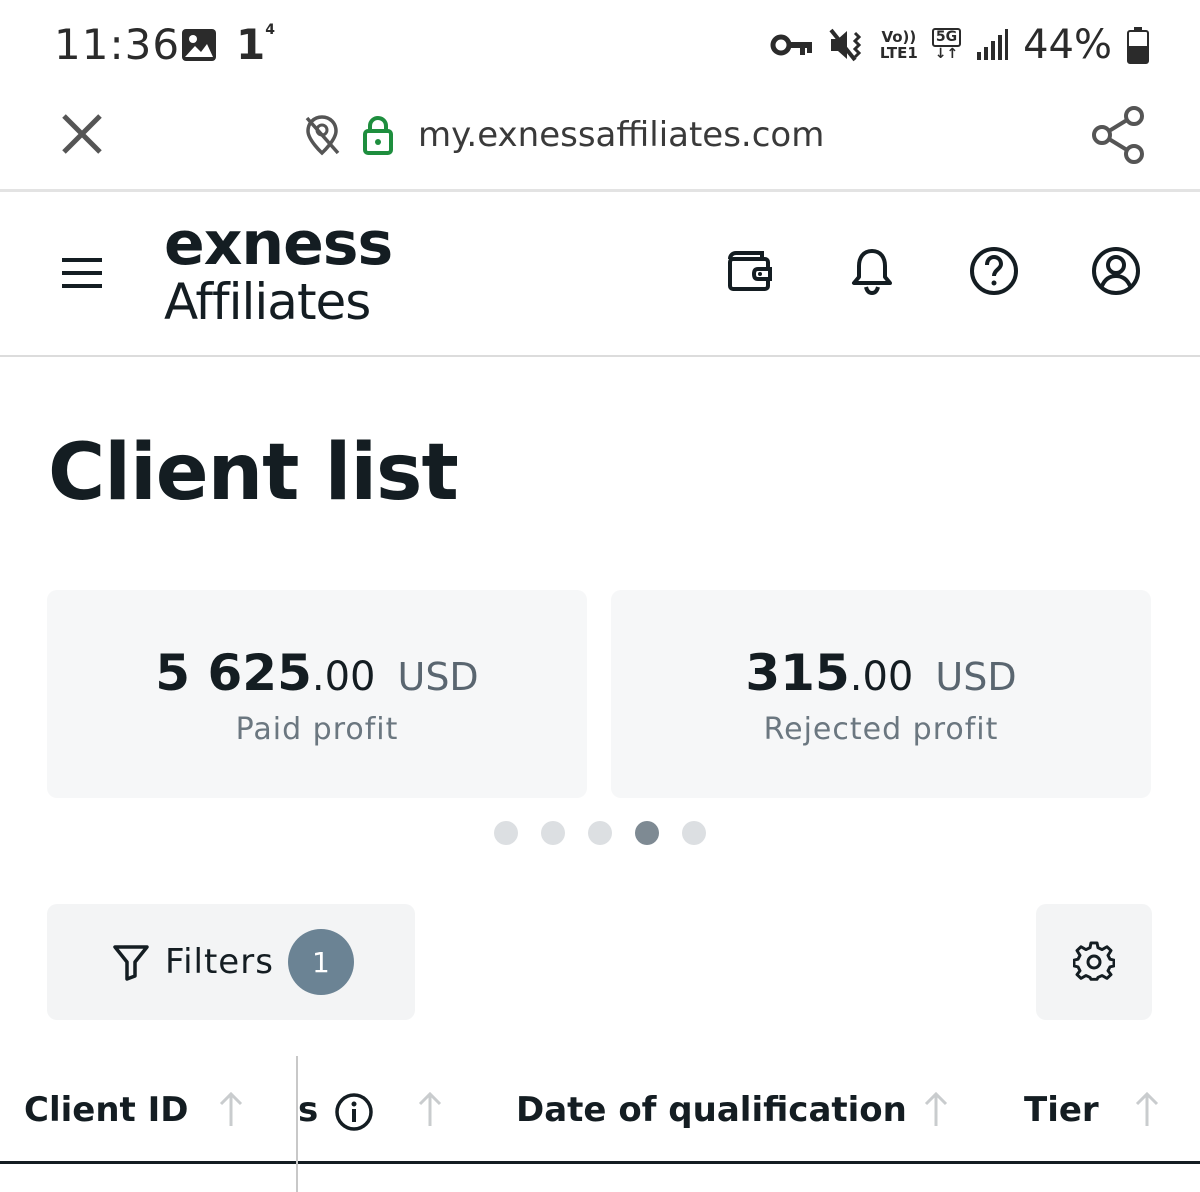 The height and width of the screenshot is (1192, 1200). What do you see at coordinates (881, 729) in the screenshot?
I see `rejected-profit-label: Rejected profit` at bounding box center [881, 729].